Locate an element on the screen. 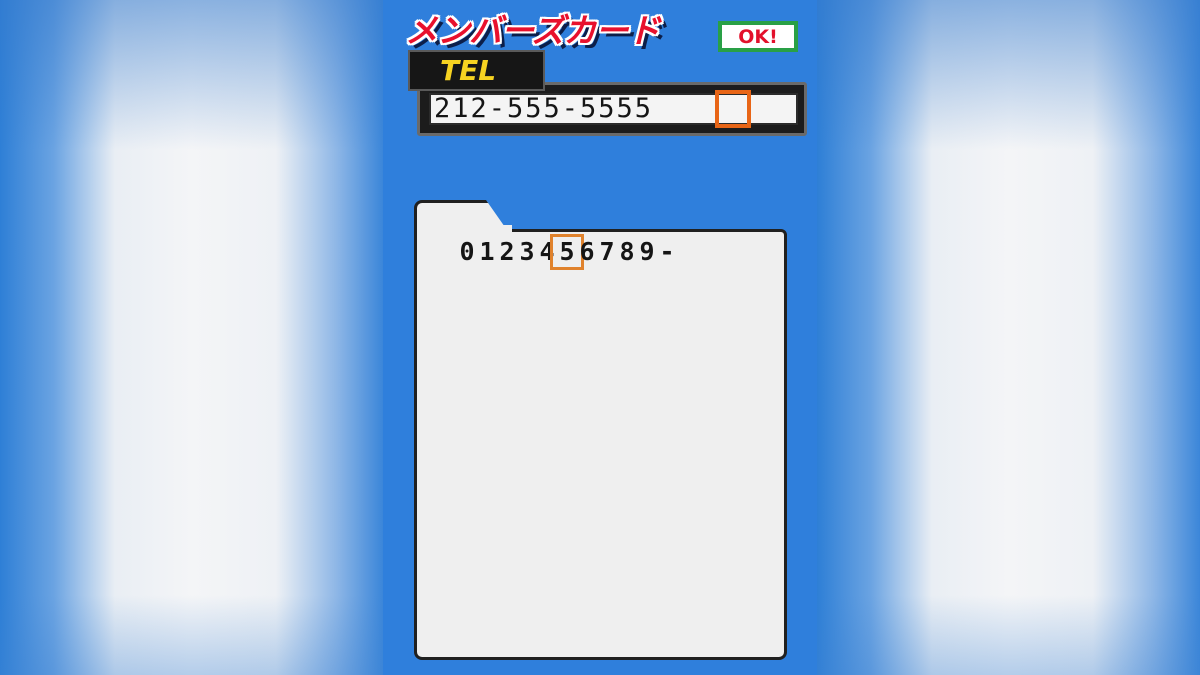 This screenshot has width=1200, height=675. key-0: 0 is located at coordinates (467, 252).